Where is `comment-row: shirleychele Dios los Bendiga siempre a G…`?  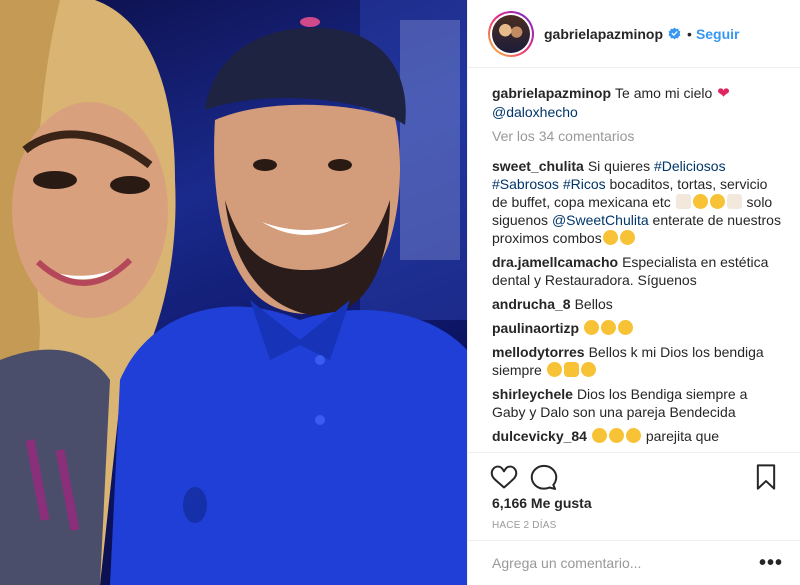
comment-row: shirleychele Dios los Bendiga siempre a G… is located at coordinates (637, 403).